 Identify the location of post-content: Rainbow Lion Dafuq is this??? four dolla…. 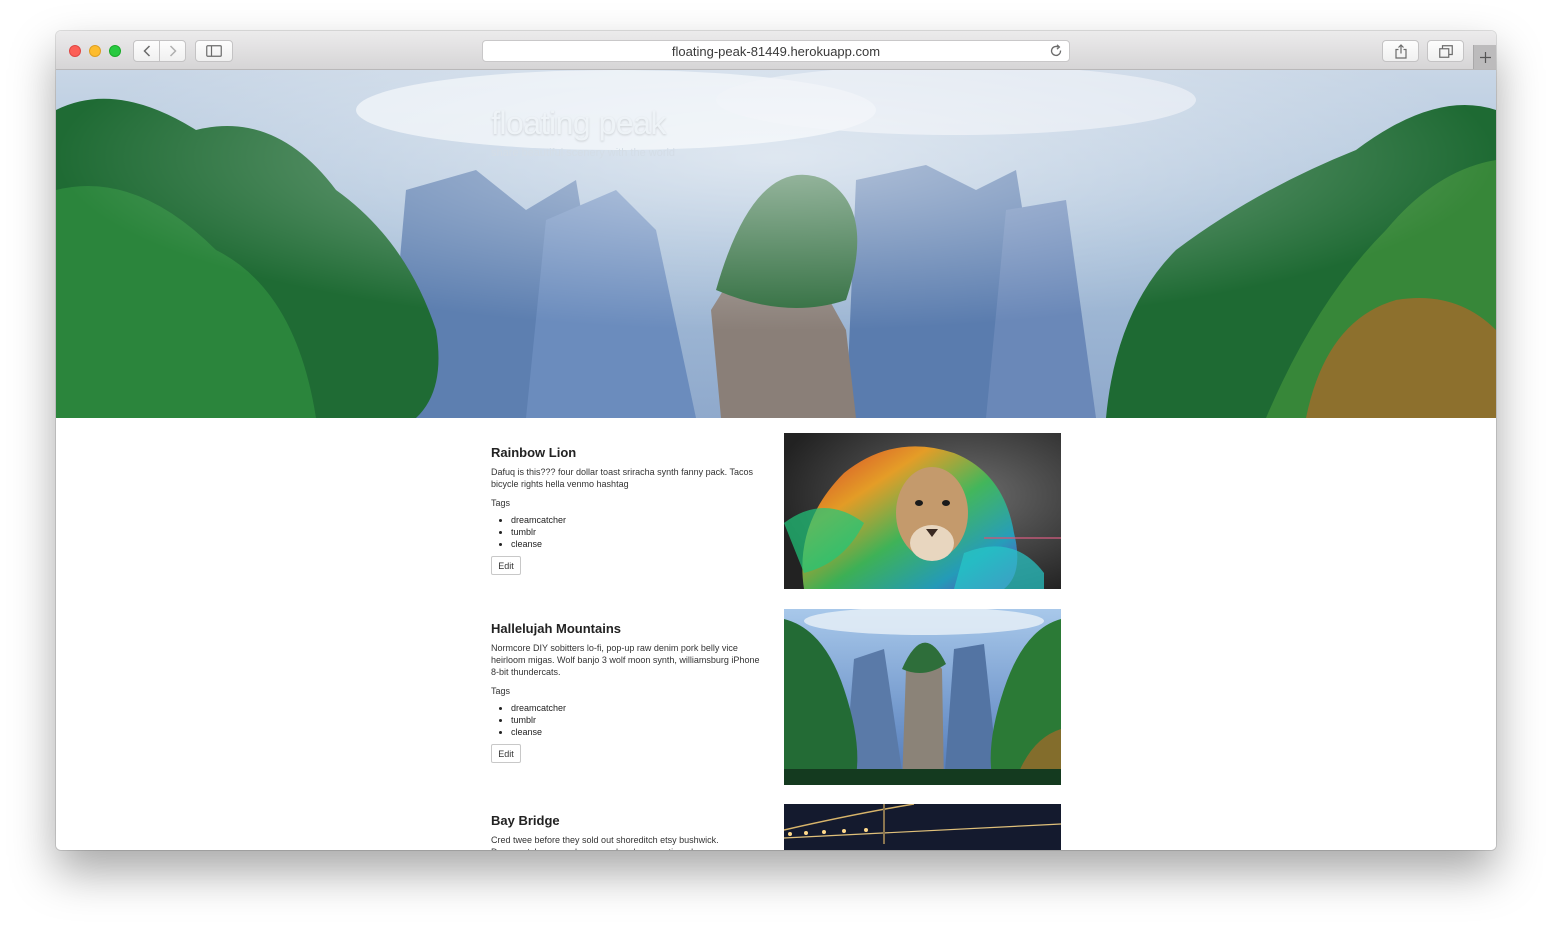
(628, 510).